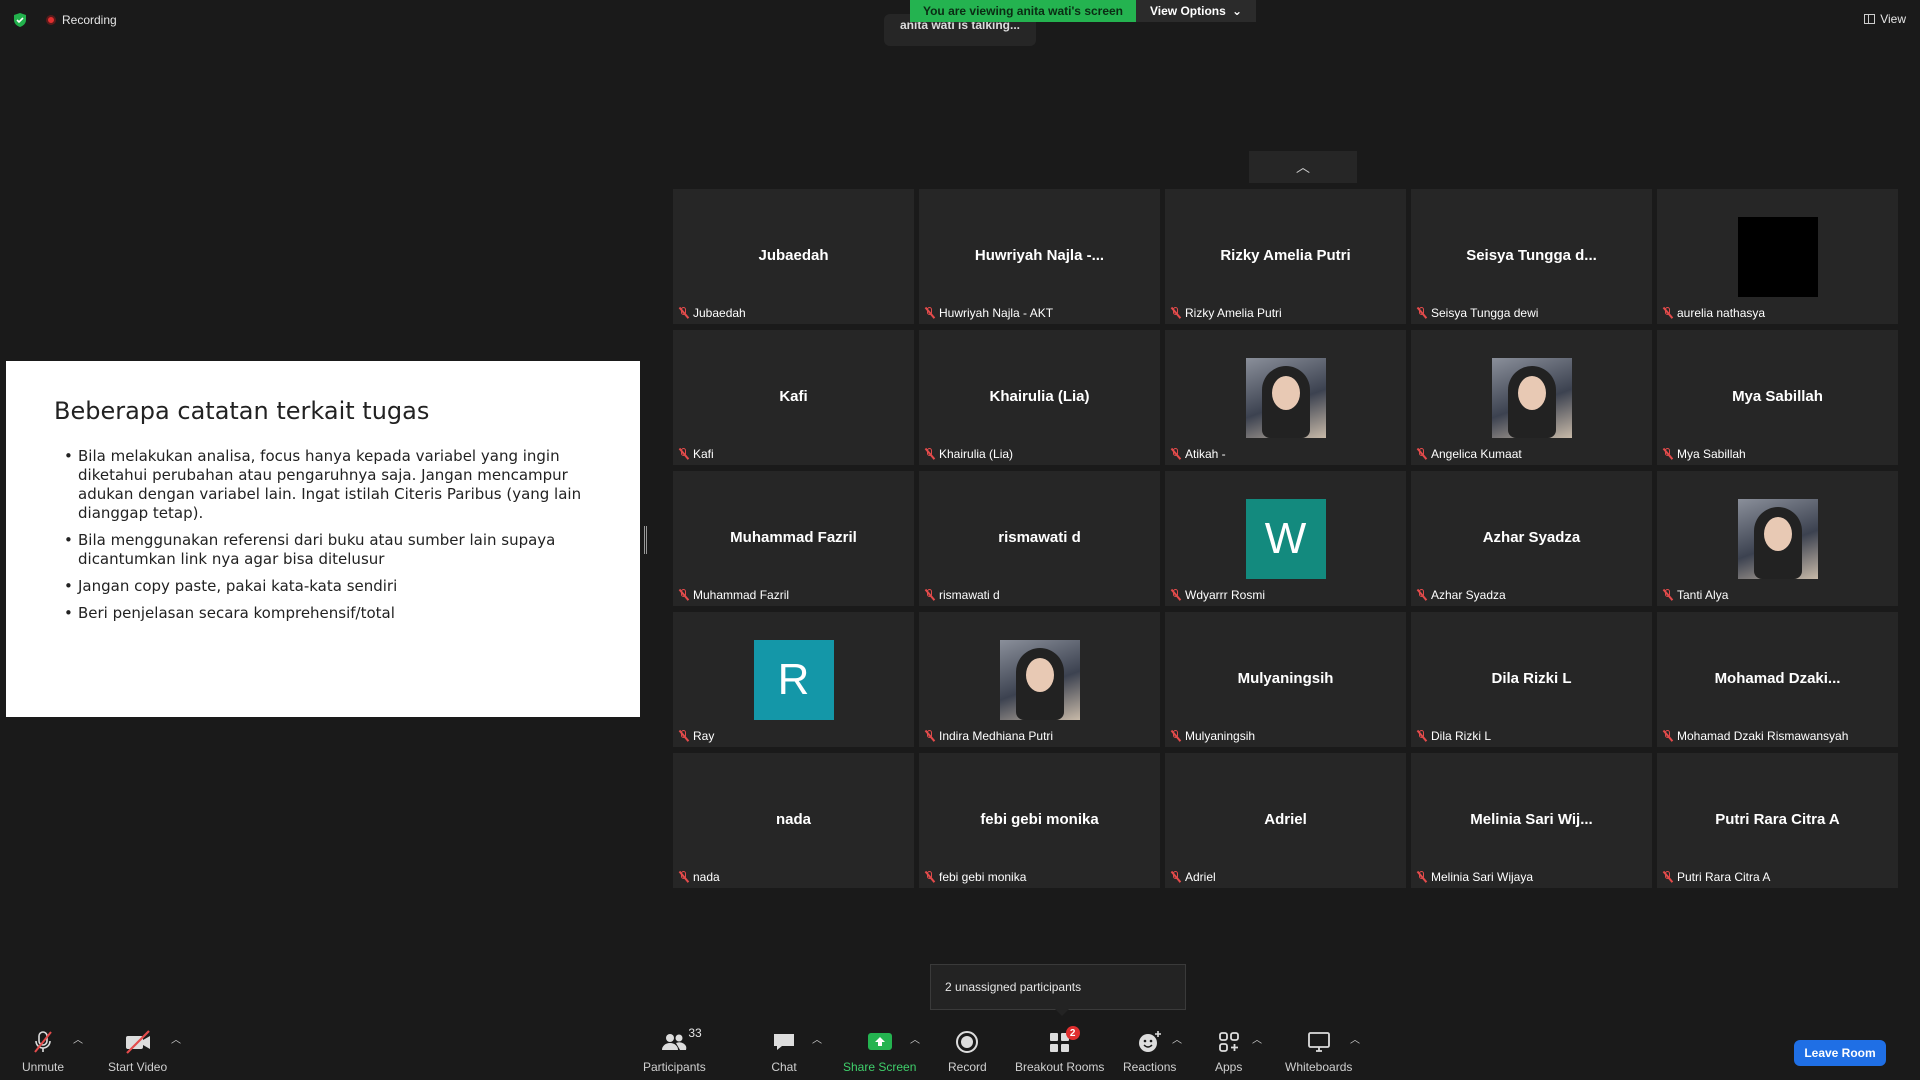 Image resolution: width=1920 pixels, height=1080 pixels. What do you see at coordinates (78, 1038) in the screenshot?
I see `audio-options-caret-icon: ︿` at bounding box center [78, 1038].